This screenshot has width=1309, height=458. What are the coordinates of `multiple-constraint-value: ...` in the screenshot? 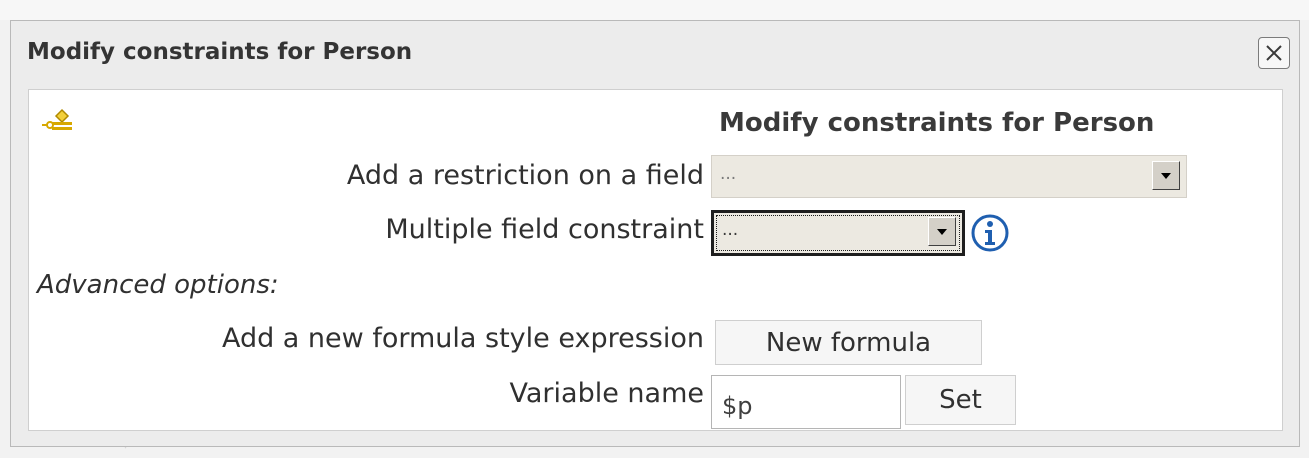 It's located at (730, 230).